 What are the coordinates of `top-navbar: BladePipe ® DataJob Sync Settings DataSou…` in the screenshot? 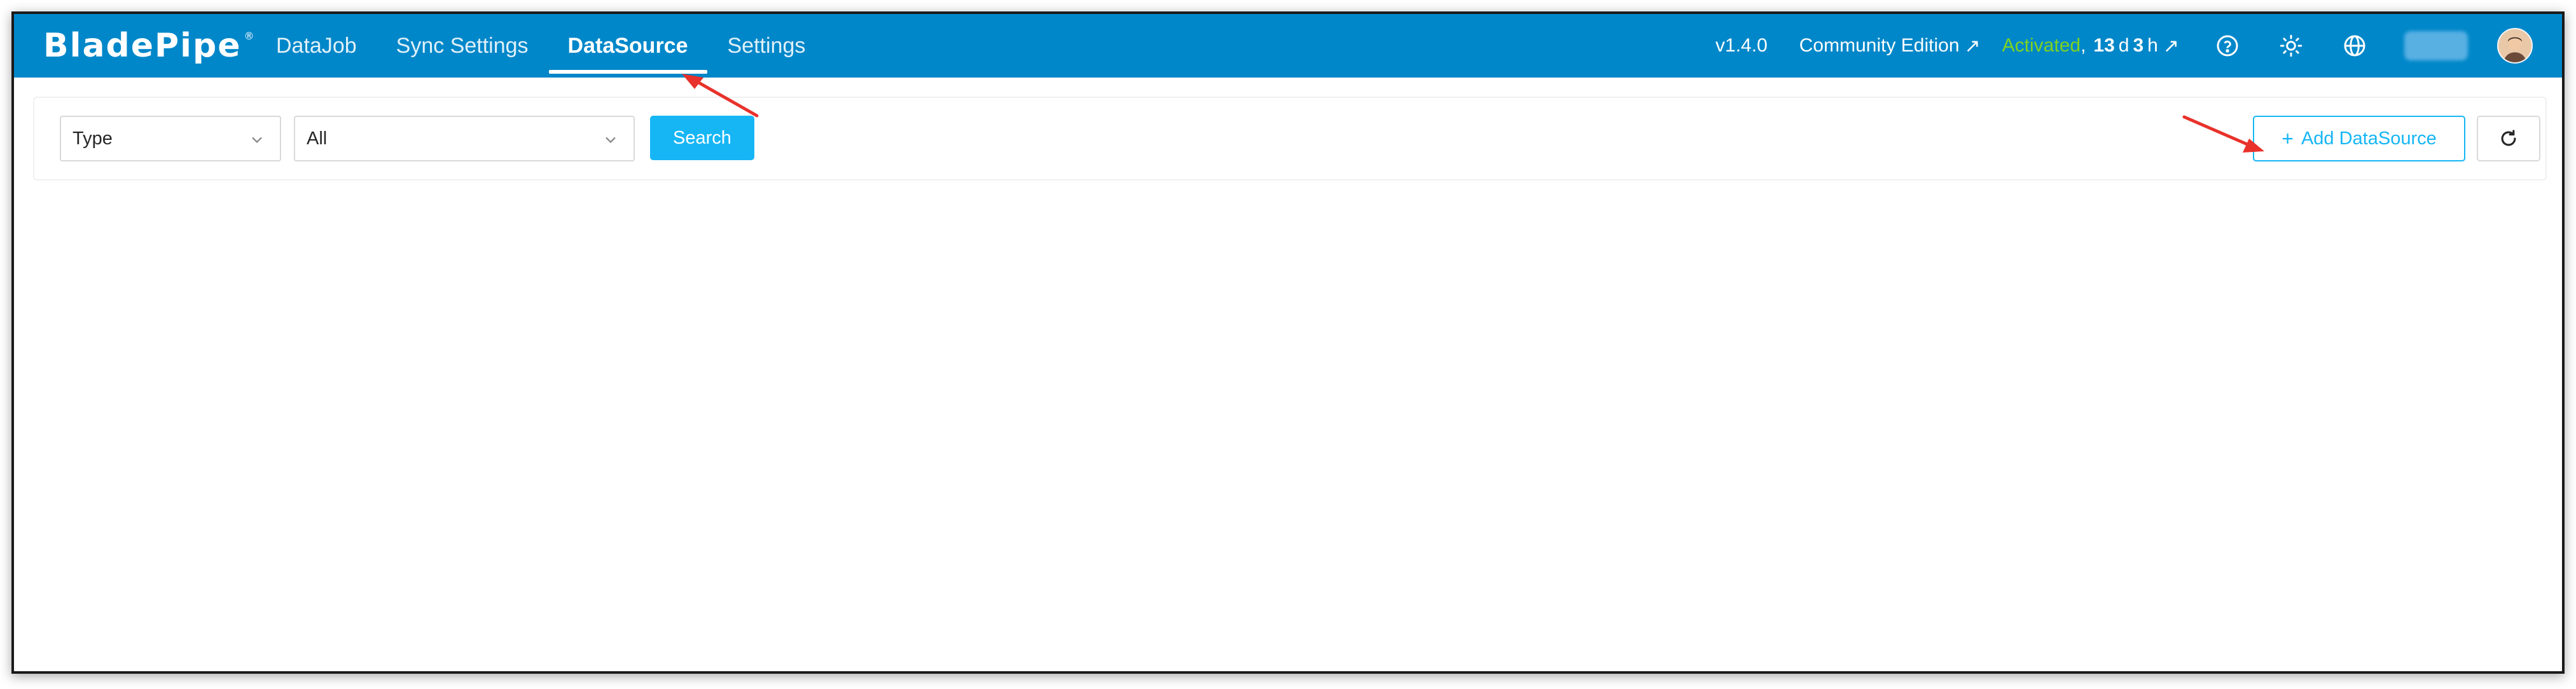 It's located at (1288, 46).